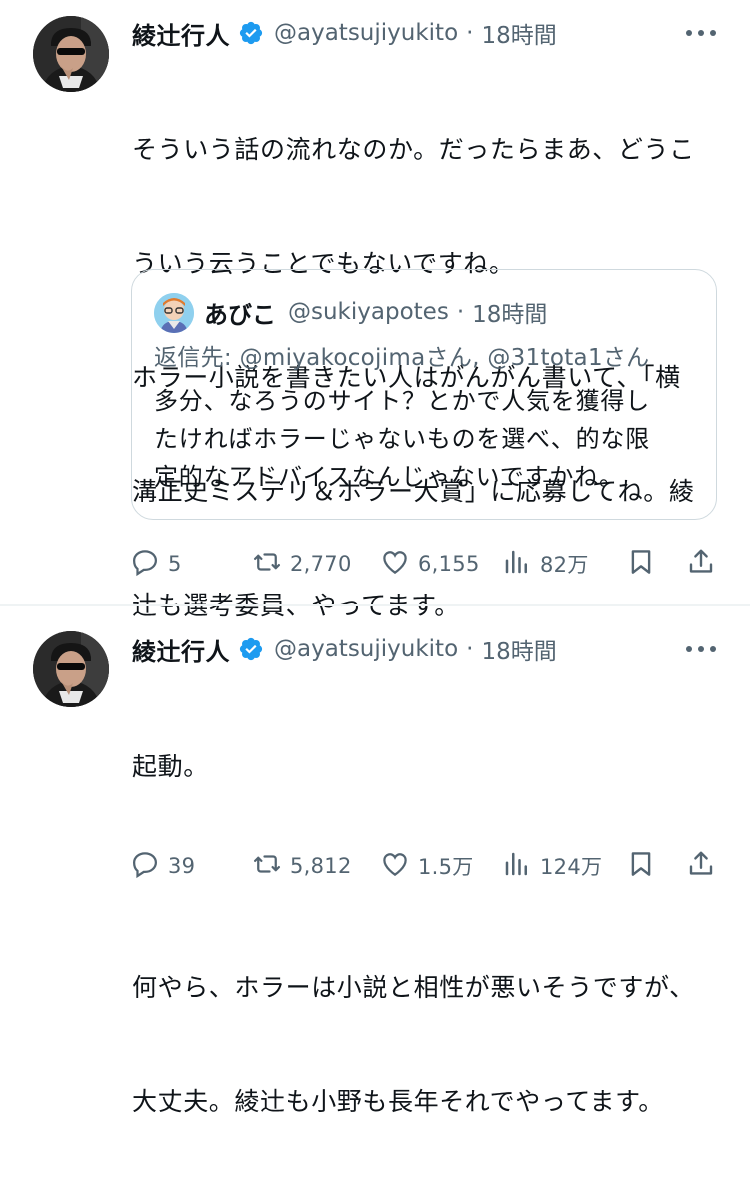 Image resolution: width=750 pixels, height=1197 pixels. What do you see at coordinates (321, 564) in the screenshot?
I see `retweet-count: 2,770` at bounding box center [321, 564].